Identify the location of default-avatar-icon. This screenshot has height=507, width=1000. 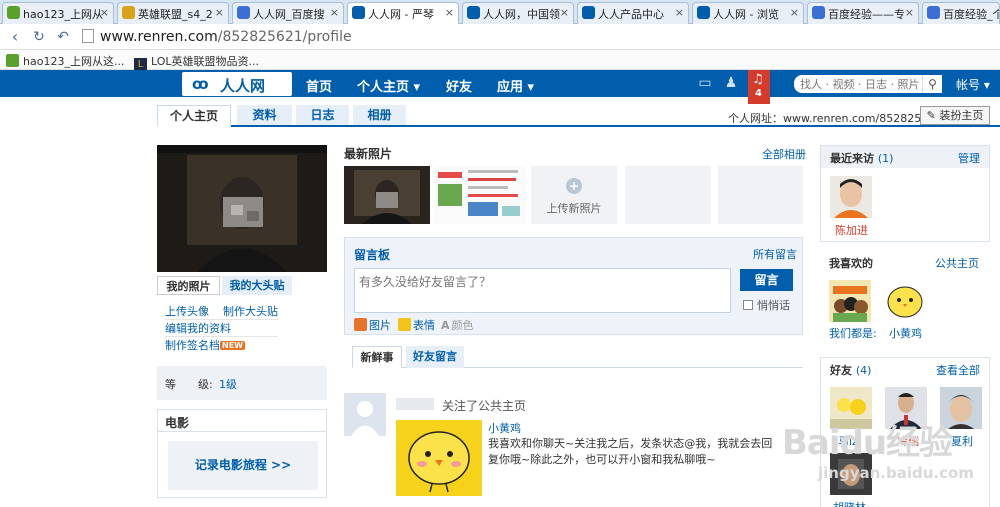
(365, 414).